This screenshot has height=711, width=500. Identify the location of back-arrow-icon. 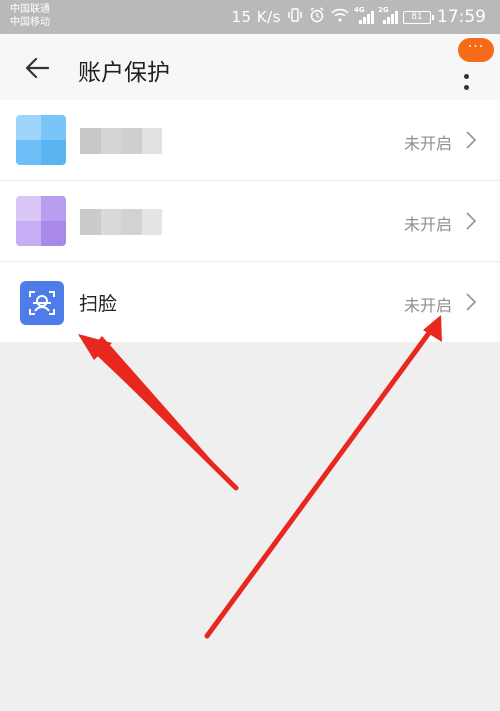
(37, 68).